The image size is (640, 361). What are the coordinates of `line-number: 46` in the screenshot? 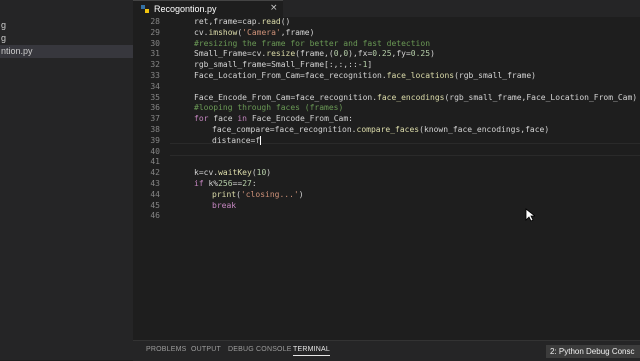 It's located at (155, 216).